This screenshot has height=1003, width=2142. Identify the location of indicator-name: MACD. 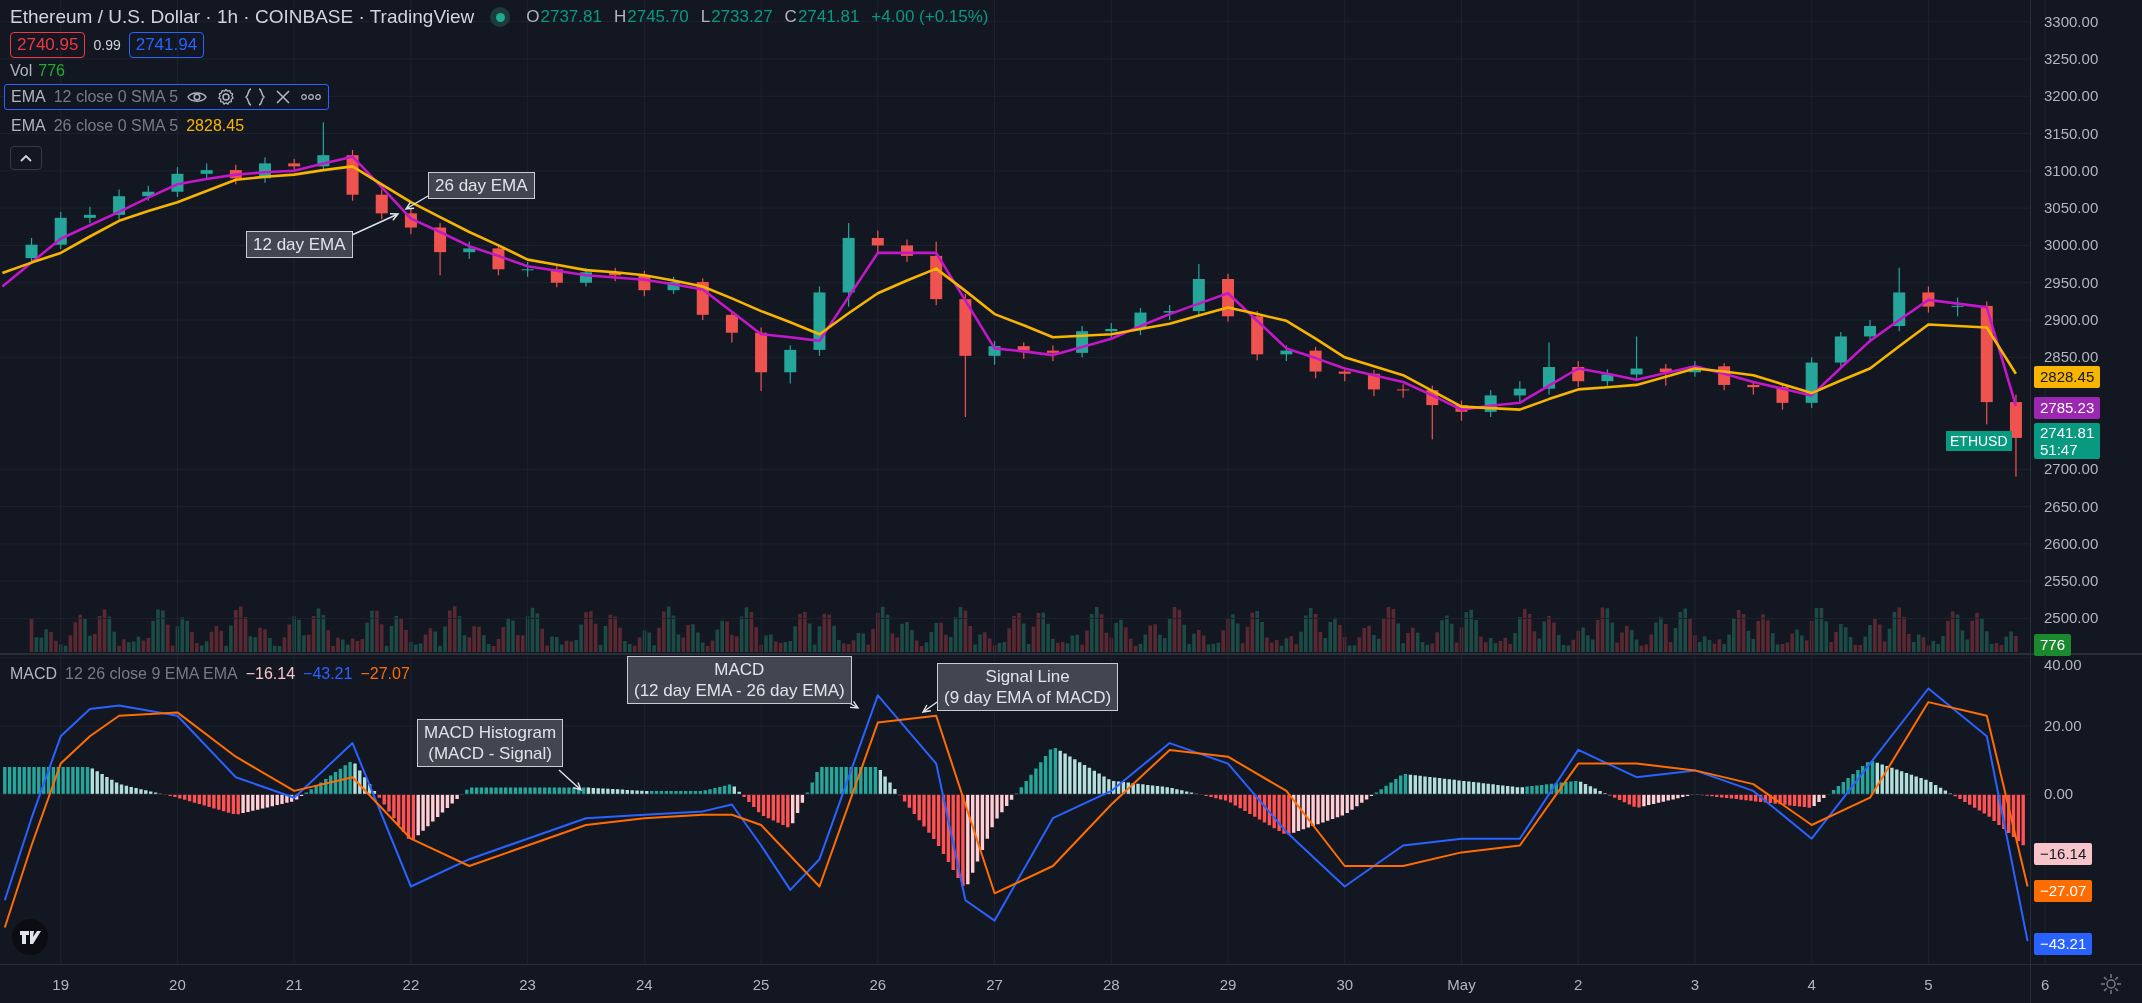
(34, 674).